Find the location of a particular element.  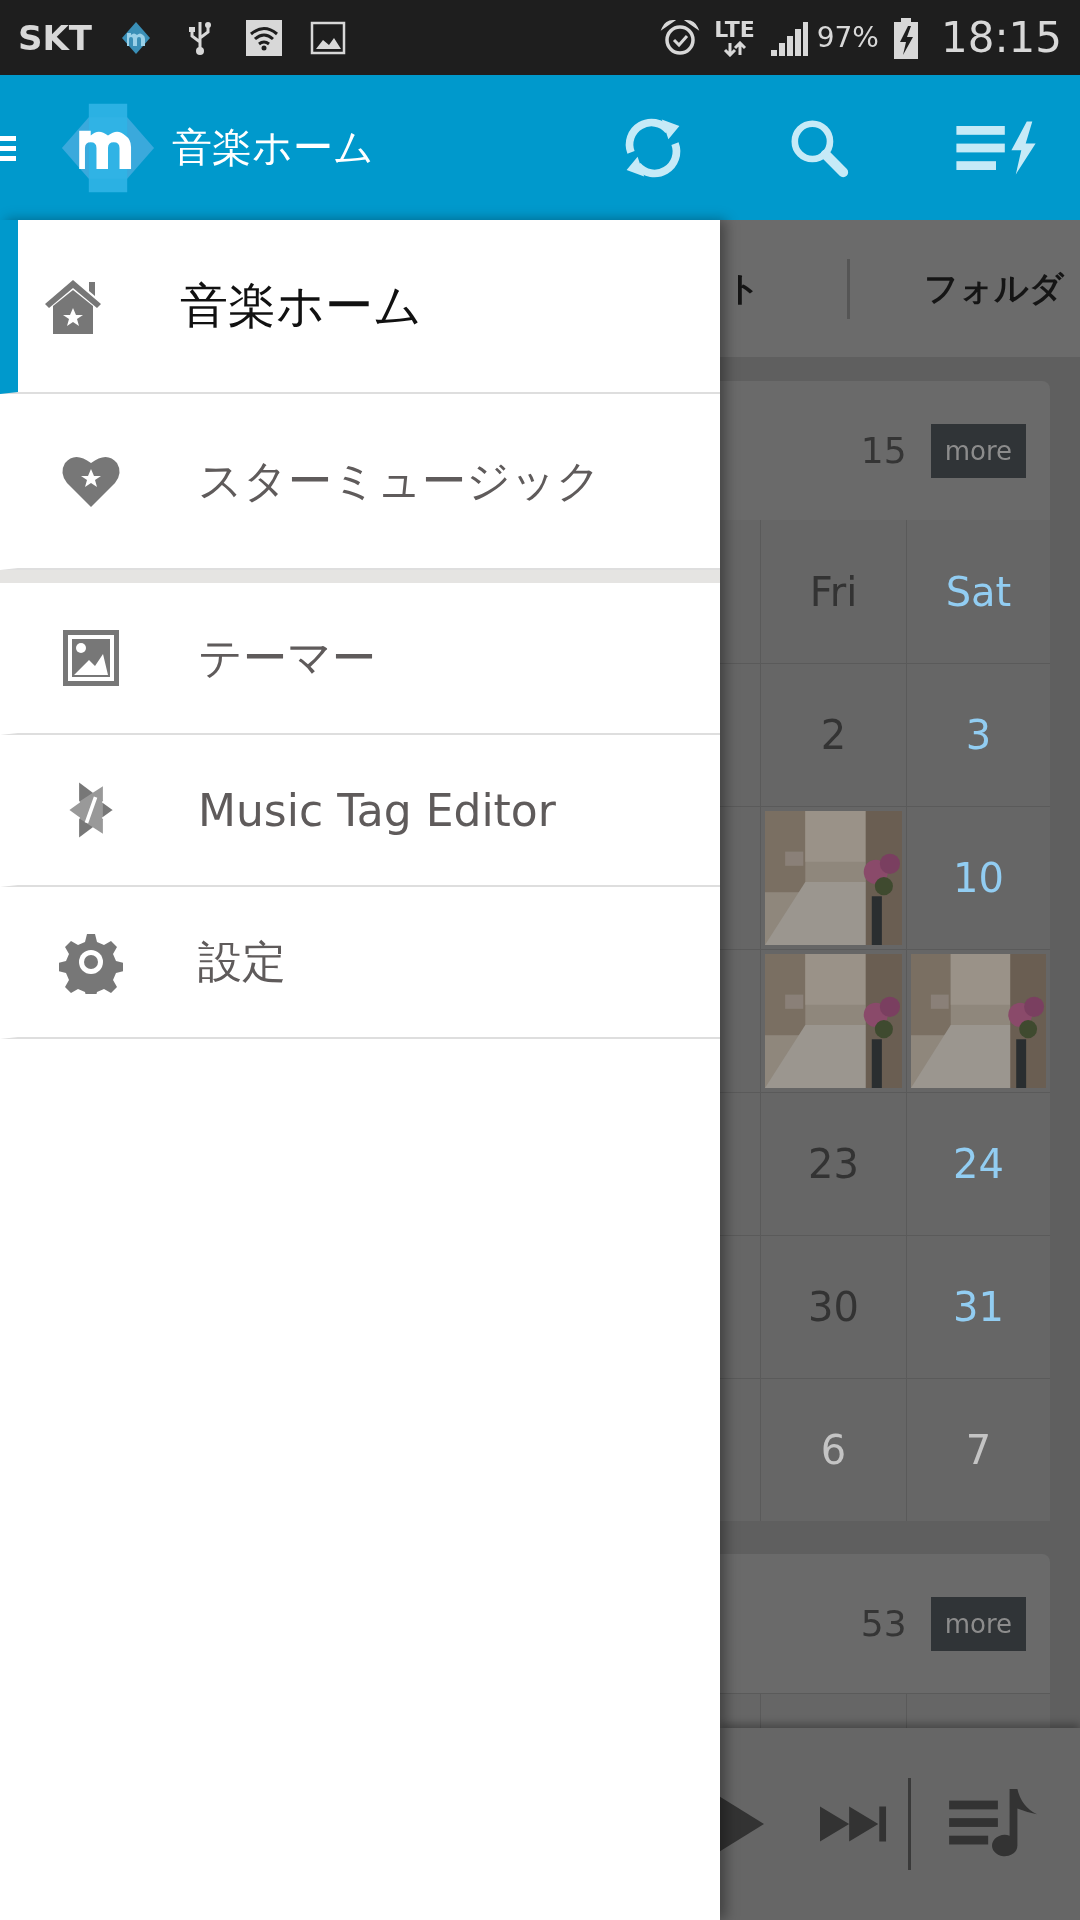

drawer-item: Music Tag Editor is located at coordinates (360, 811).